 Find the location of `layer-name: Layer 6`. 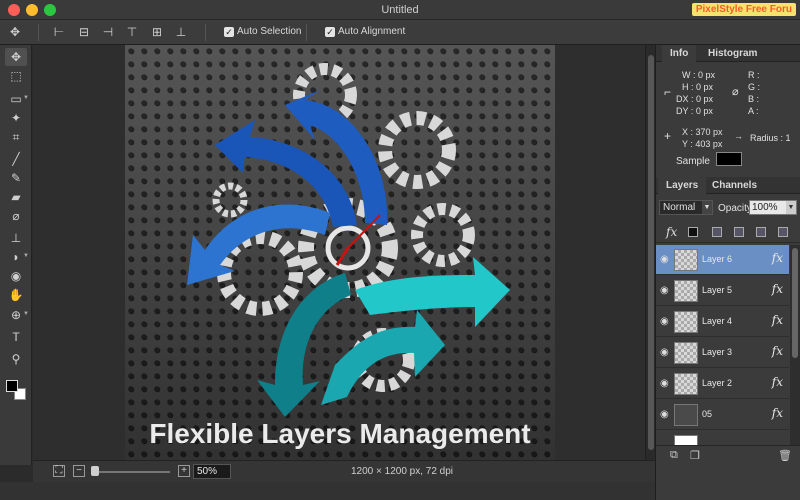

layer-name: Layer 6 is located at coordinates (717, 259).